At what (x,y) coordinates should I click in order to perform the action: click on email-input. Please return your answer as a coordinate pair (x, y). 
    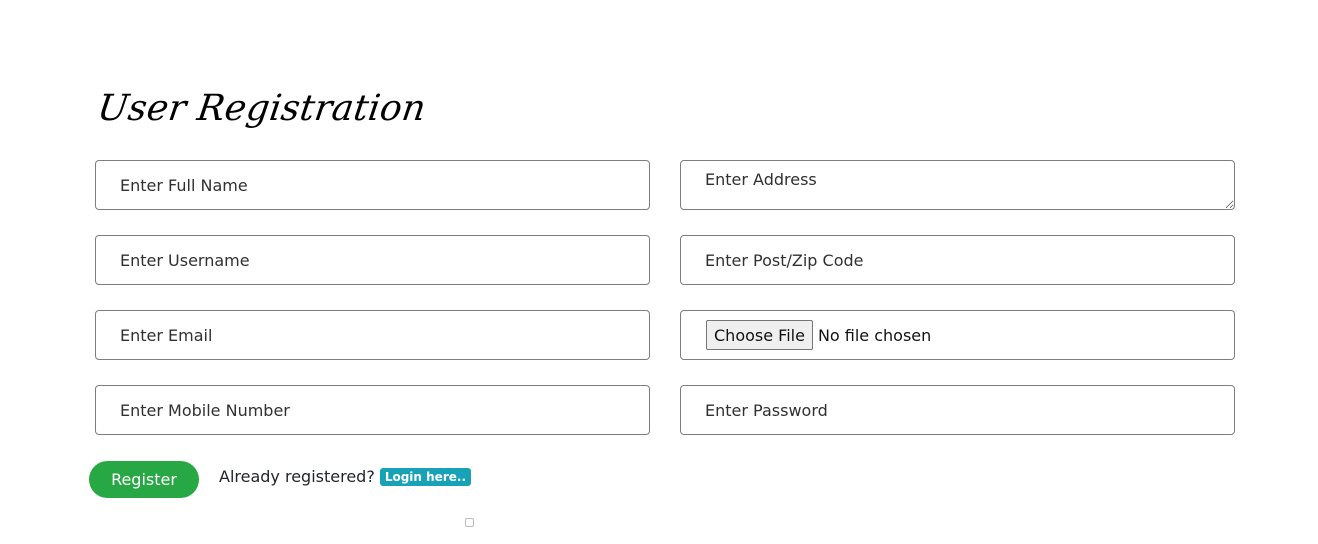
    Looking at the image, I should click on (372, 335).